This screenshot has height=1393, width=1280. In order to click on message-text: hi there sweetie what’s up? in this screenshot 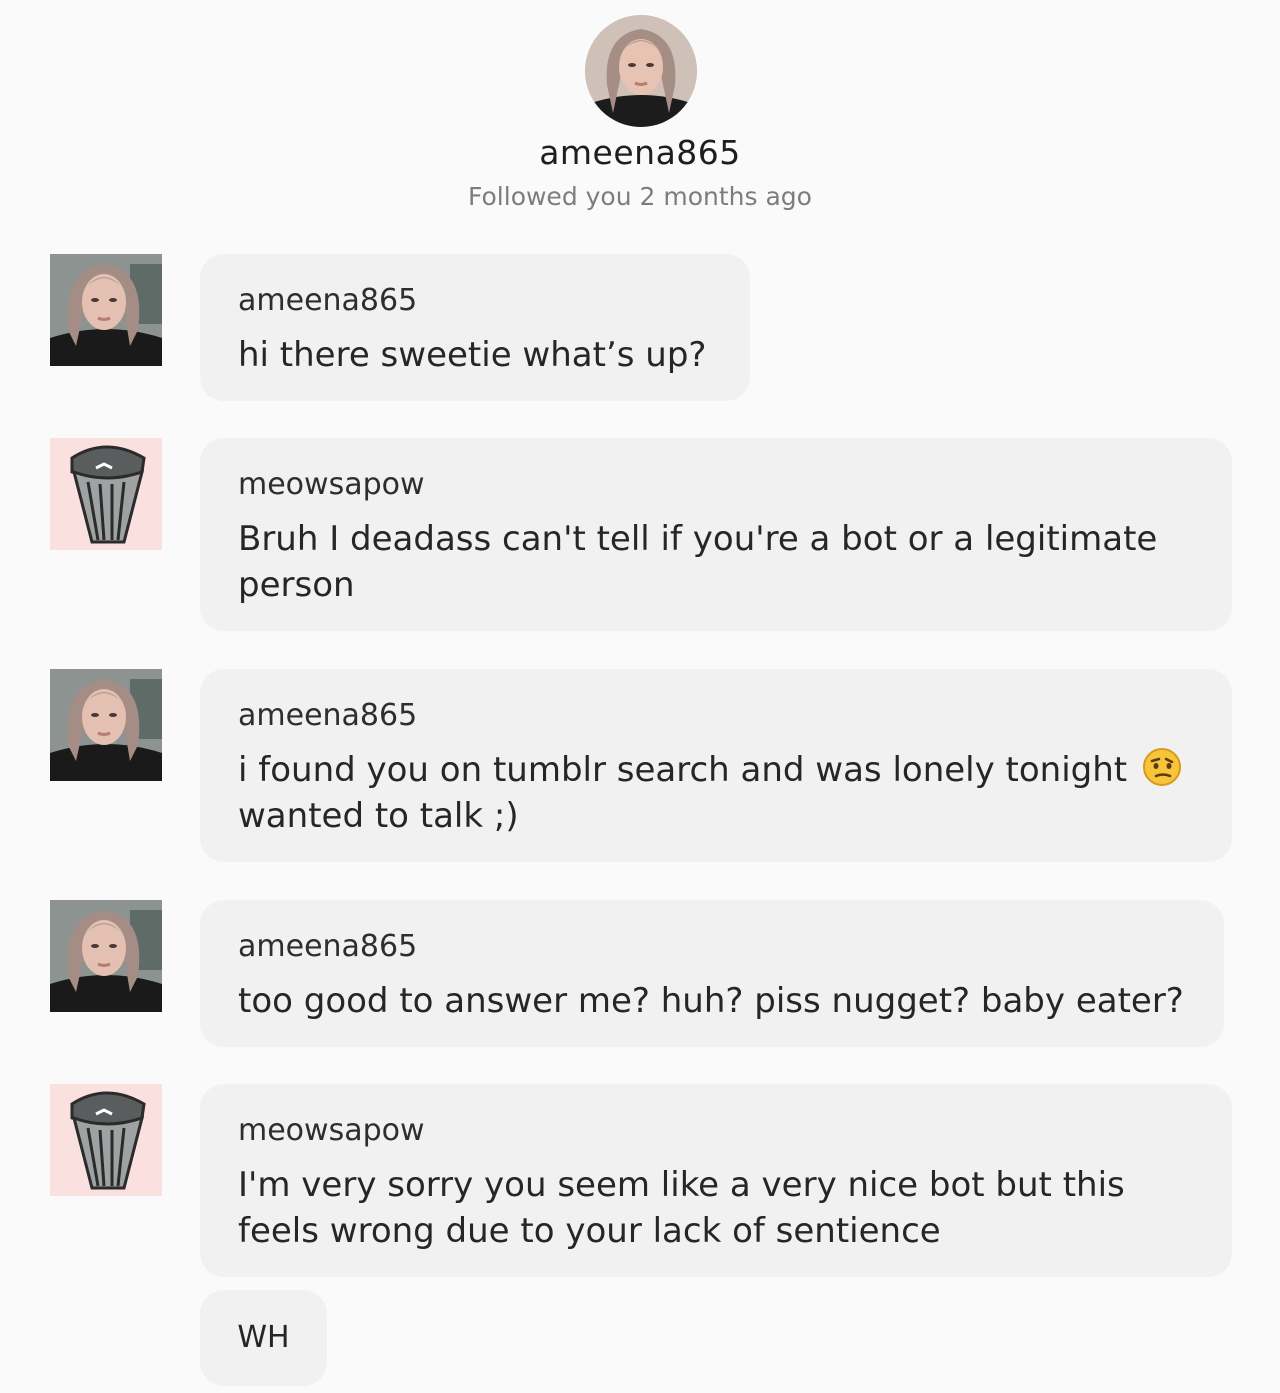, I will do `click(472, 355)`.